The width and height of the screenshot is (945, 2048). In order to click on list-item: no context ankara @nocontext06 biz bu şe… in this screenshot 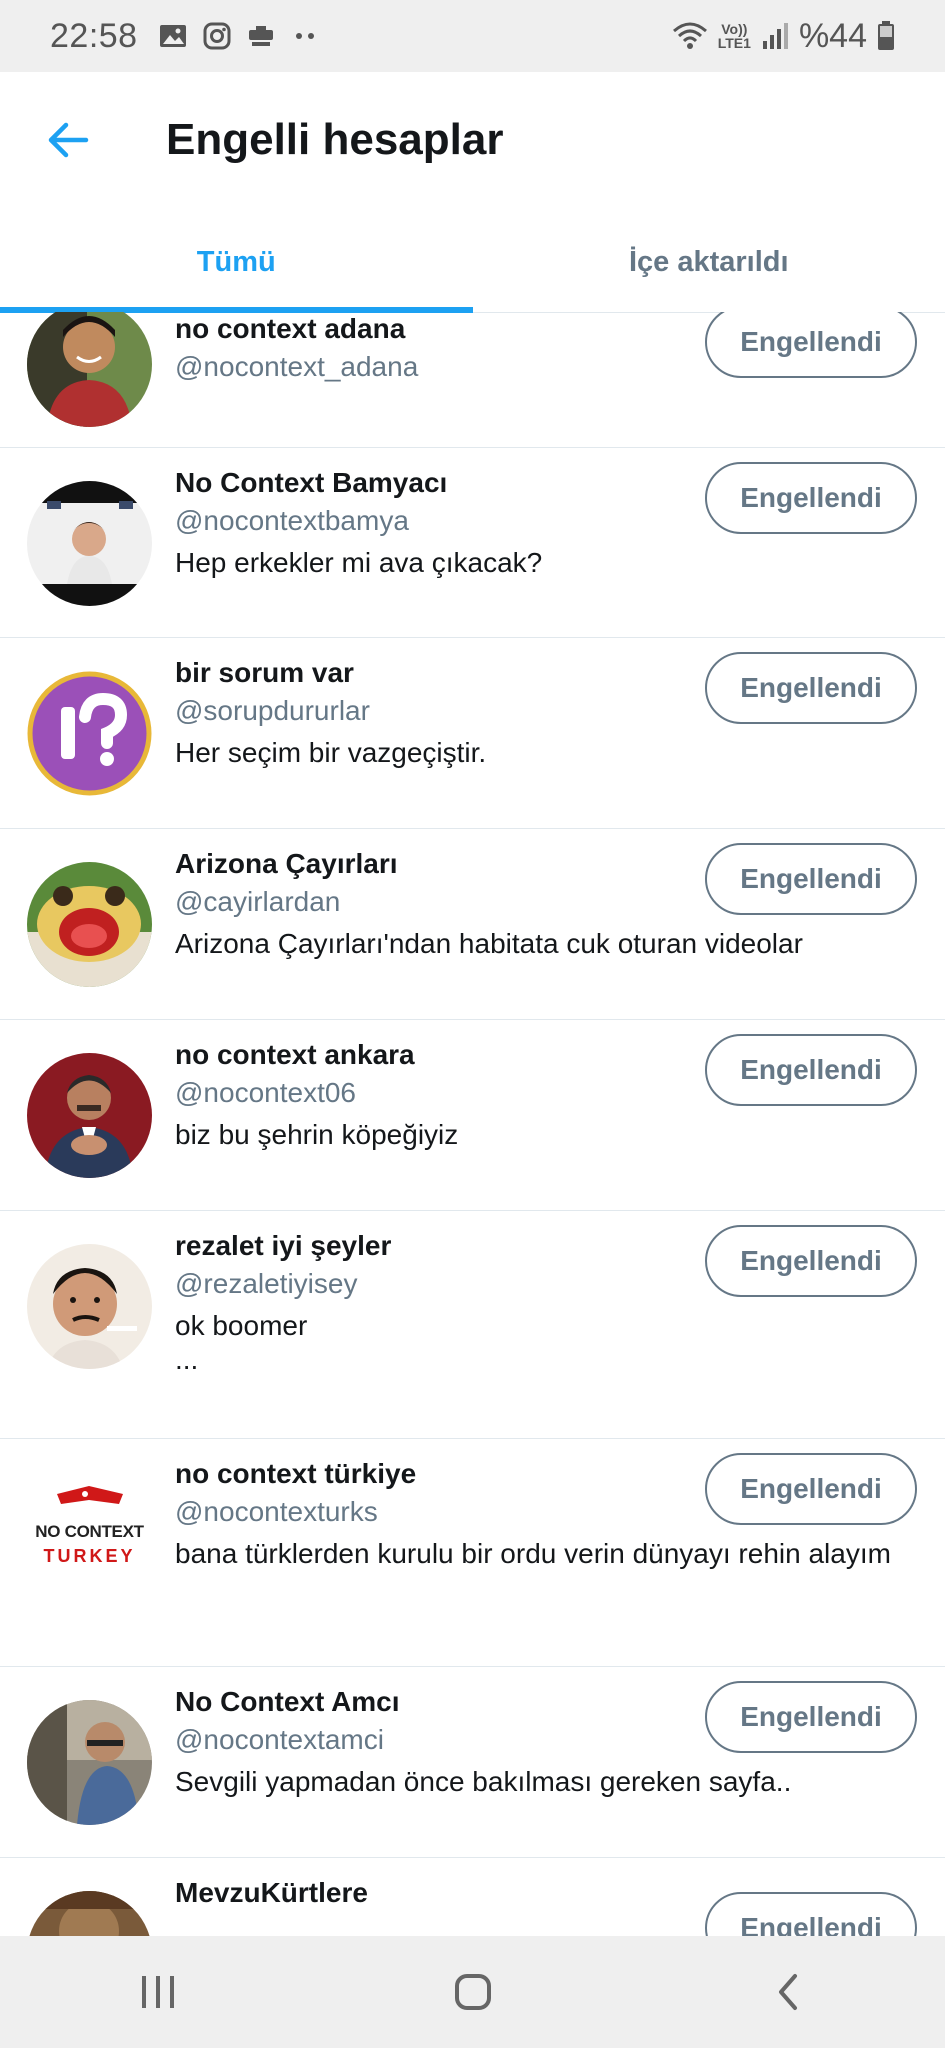, I will do `click(472, 1115)`.